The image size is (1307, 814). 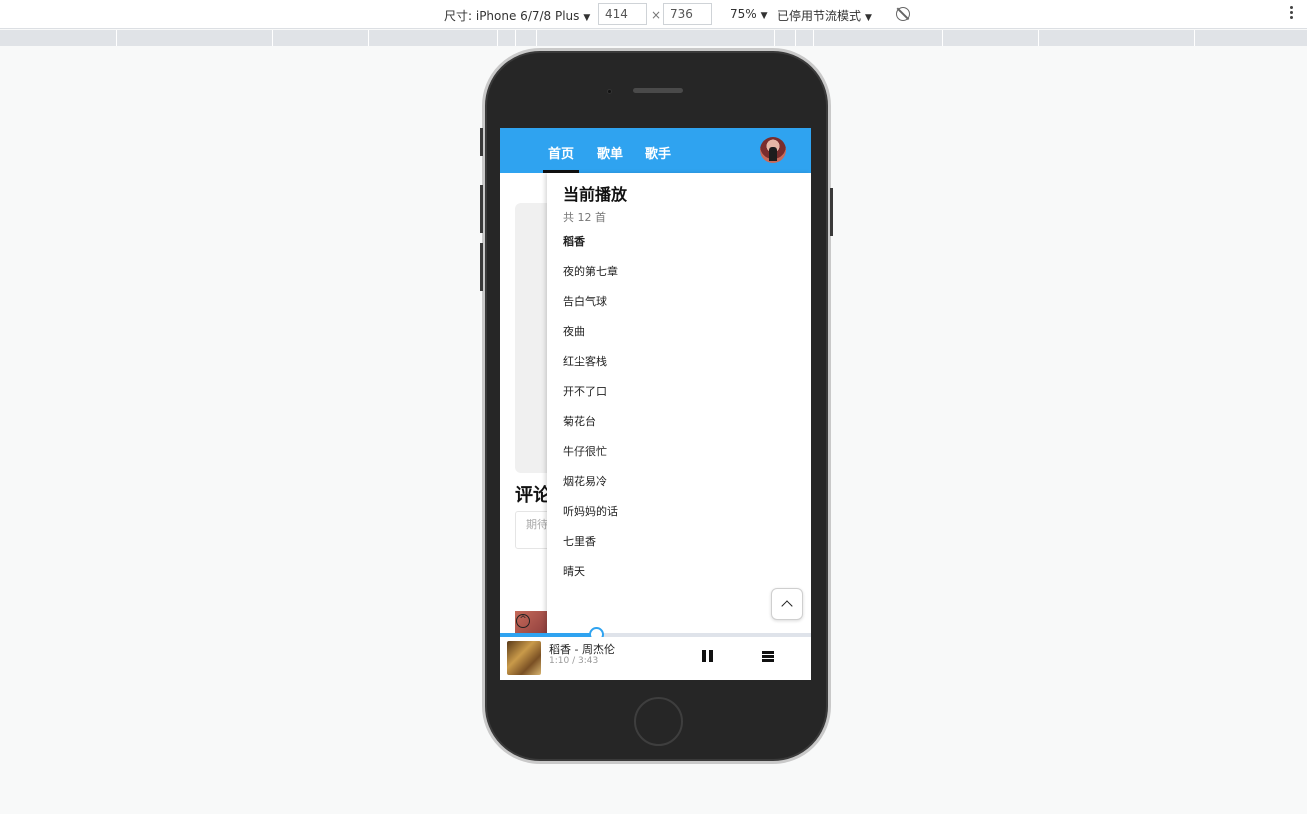 I want to click on throttle-select: 已停用节流模式 ▼, so click(x=824, y=15).